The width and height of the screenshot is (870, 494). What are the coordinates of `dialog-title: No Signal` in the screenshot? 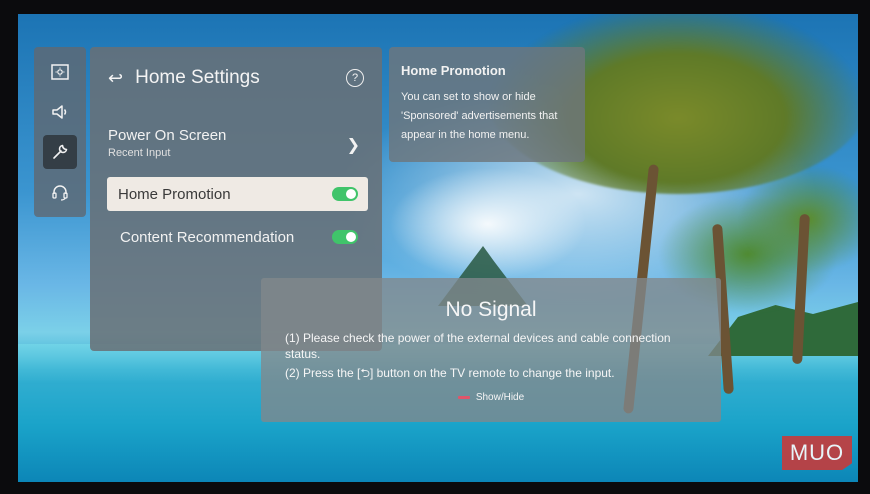 It's located at (491, 309).